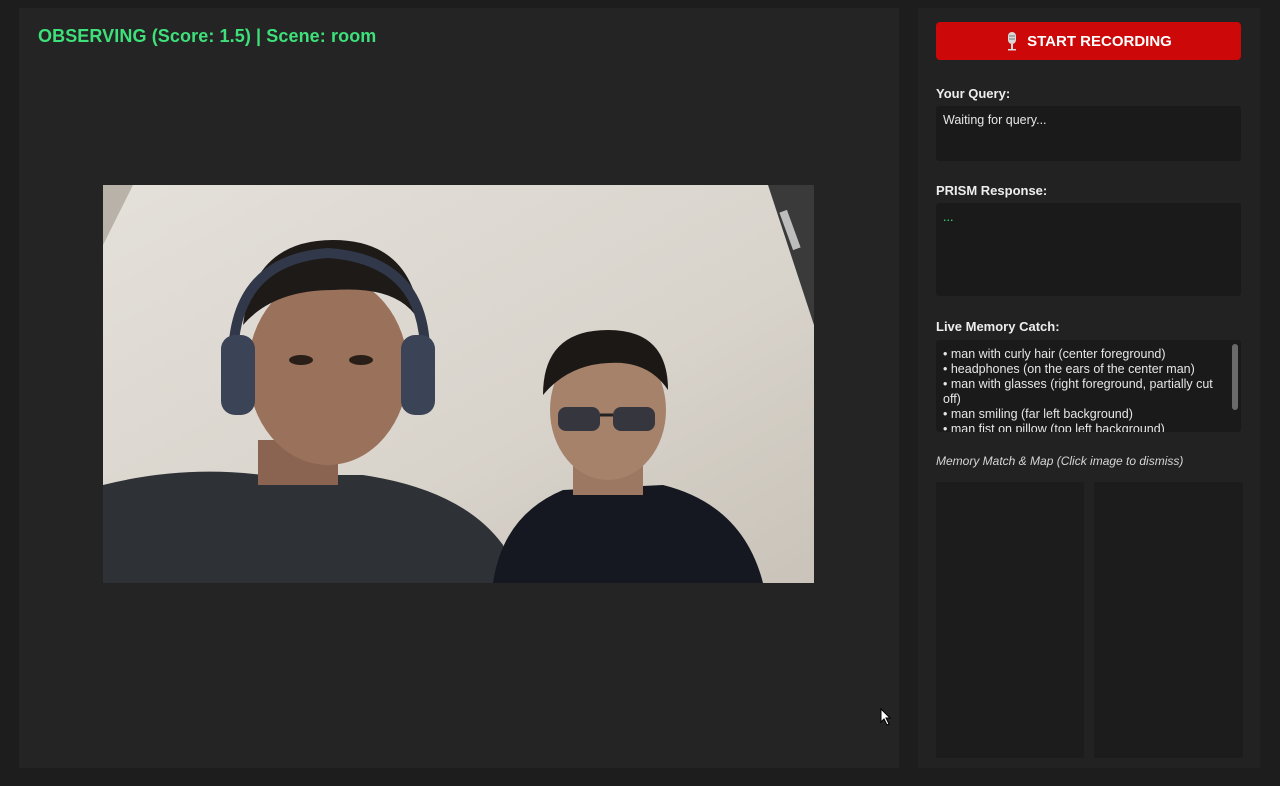 Image resolution: width=1280 pixels, height=786 pixels. What do you see at coordinates (1012, 41) in the screenshot?
I see `microphone-icon` at bounding box center [1012, 41].